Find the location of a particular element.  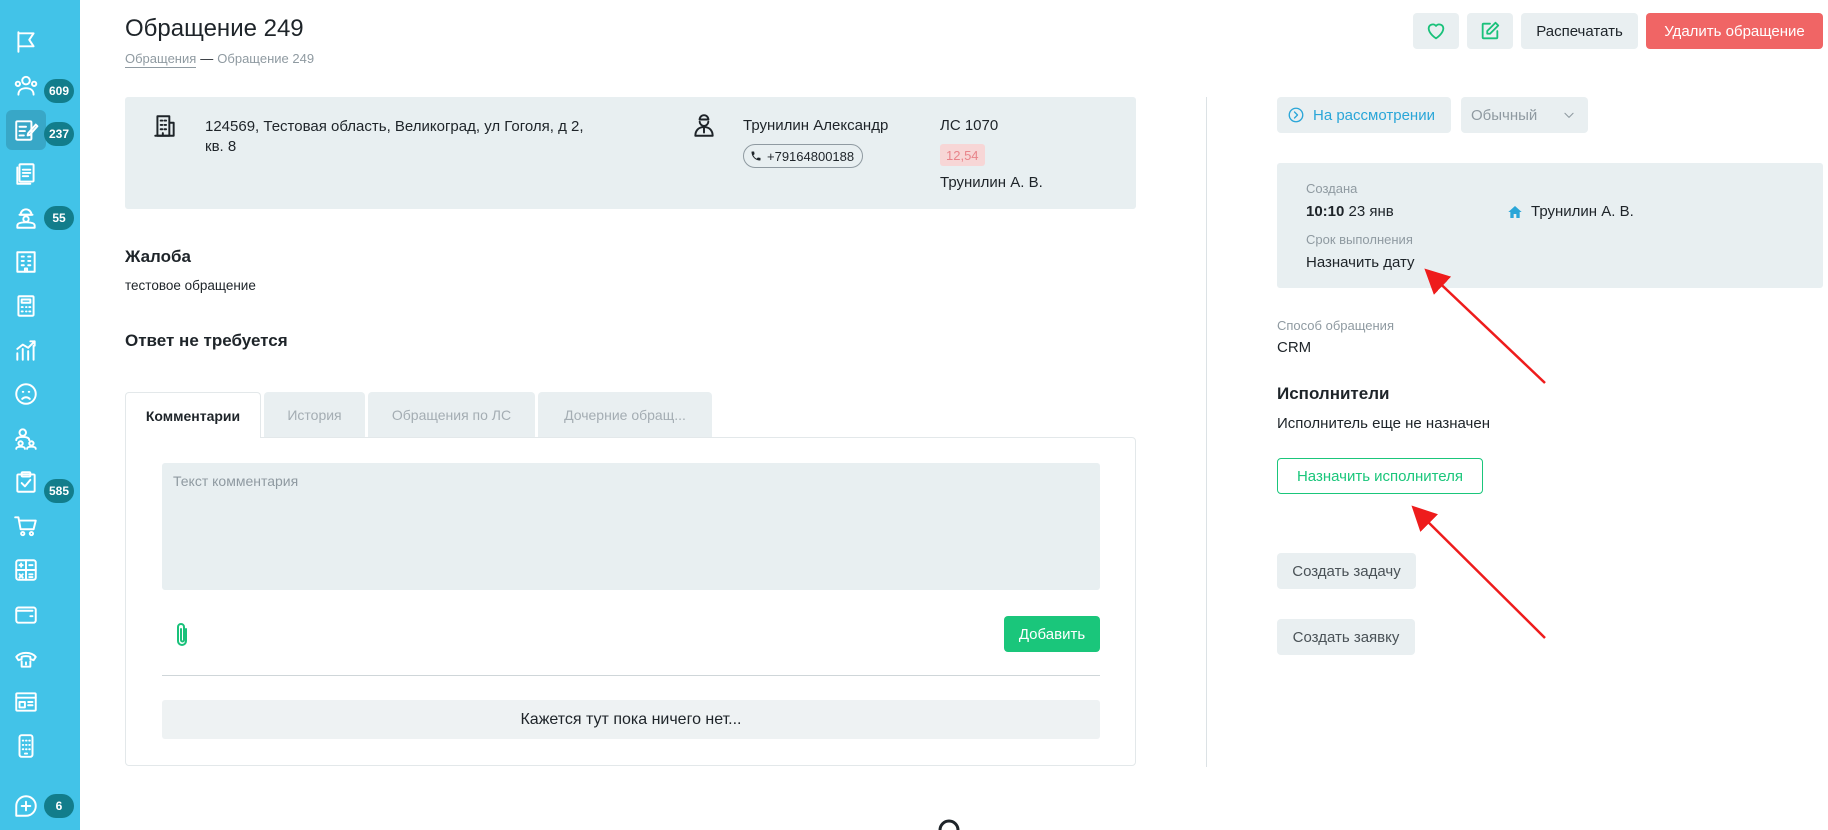

nav-documents is located at coordinates (26, 174).